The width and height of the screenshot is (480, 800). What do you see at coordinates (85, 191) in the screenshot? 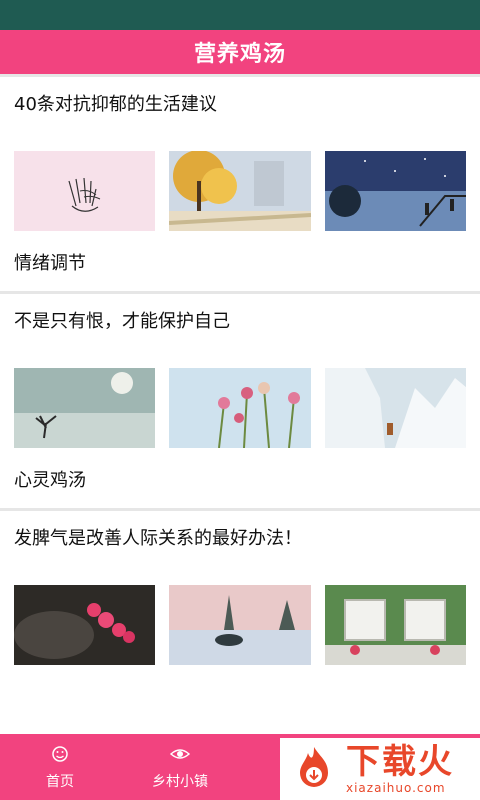
I see `thumbnail-hands` at bounding box center [85, 191].